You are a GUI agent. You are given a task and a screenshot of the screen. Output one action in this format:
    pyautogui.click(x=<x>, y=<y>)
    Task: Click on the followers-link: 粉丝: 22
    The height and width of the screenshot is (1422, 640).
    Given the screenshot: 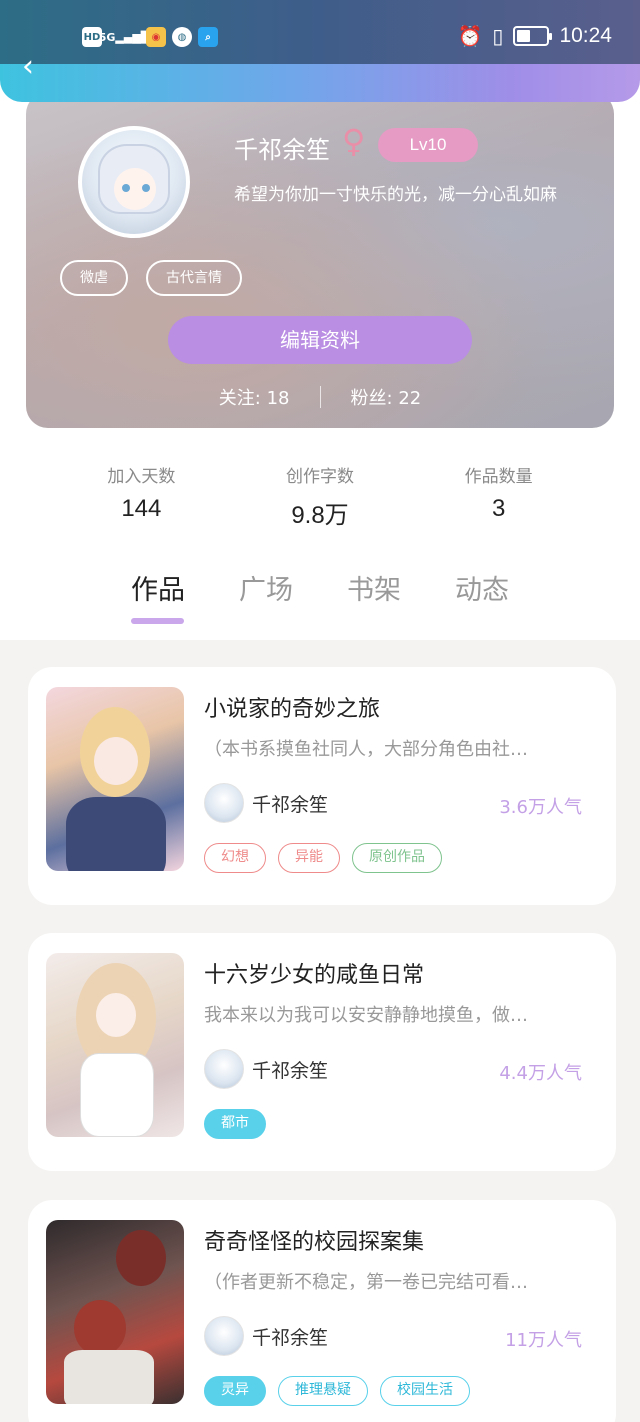 What is the action you would take?
    pyautogui.click(x=386, y=397)
    